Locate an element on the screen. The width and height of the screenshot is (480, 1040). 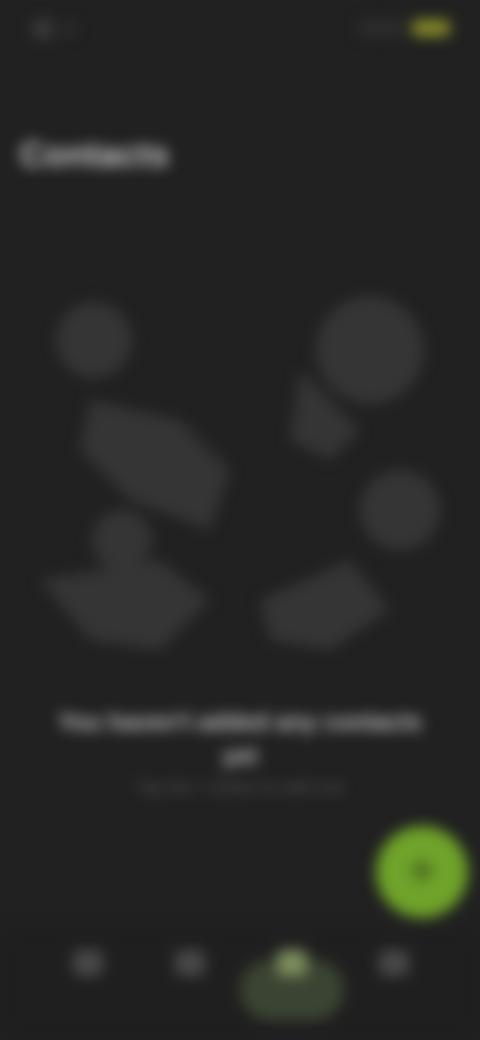
page-title: Contacts is located at coordinates (95, 155).